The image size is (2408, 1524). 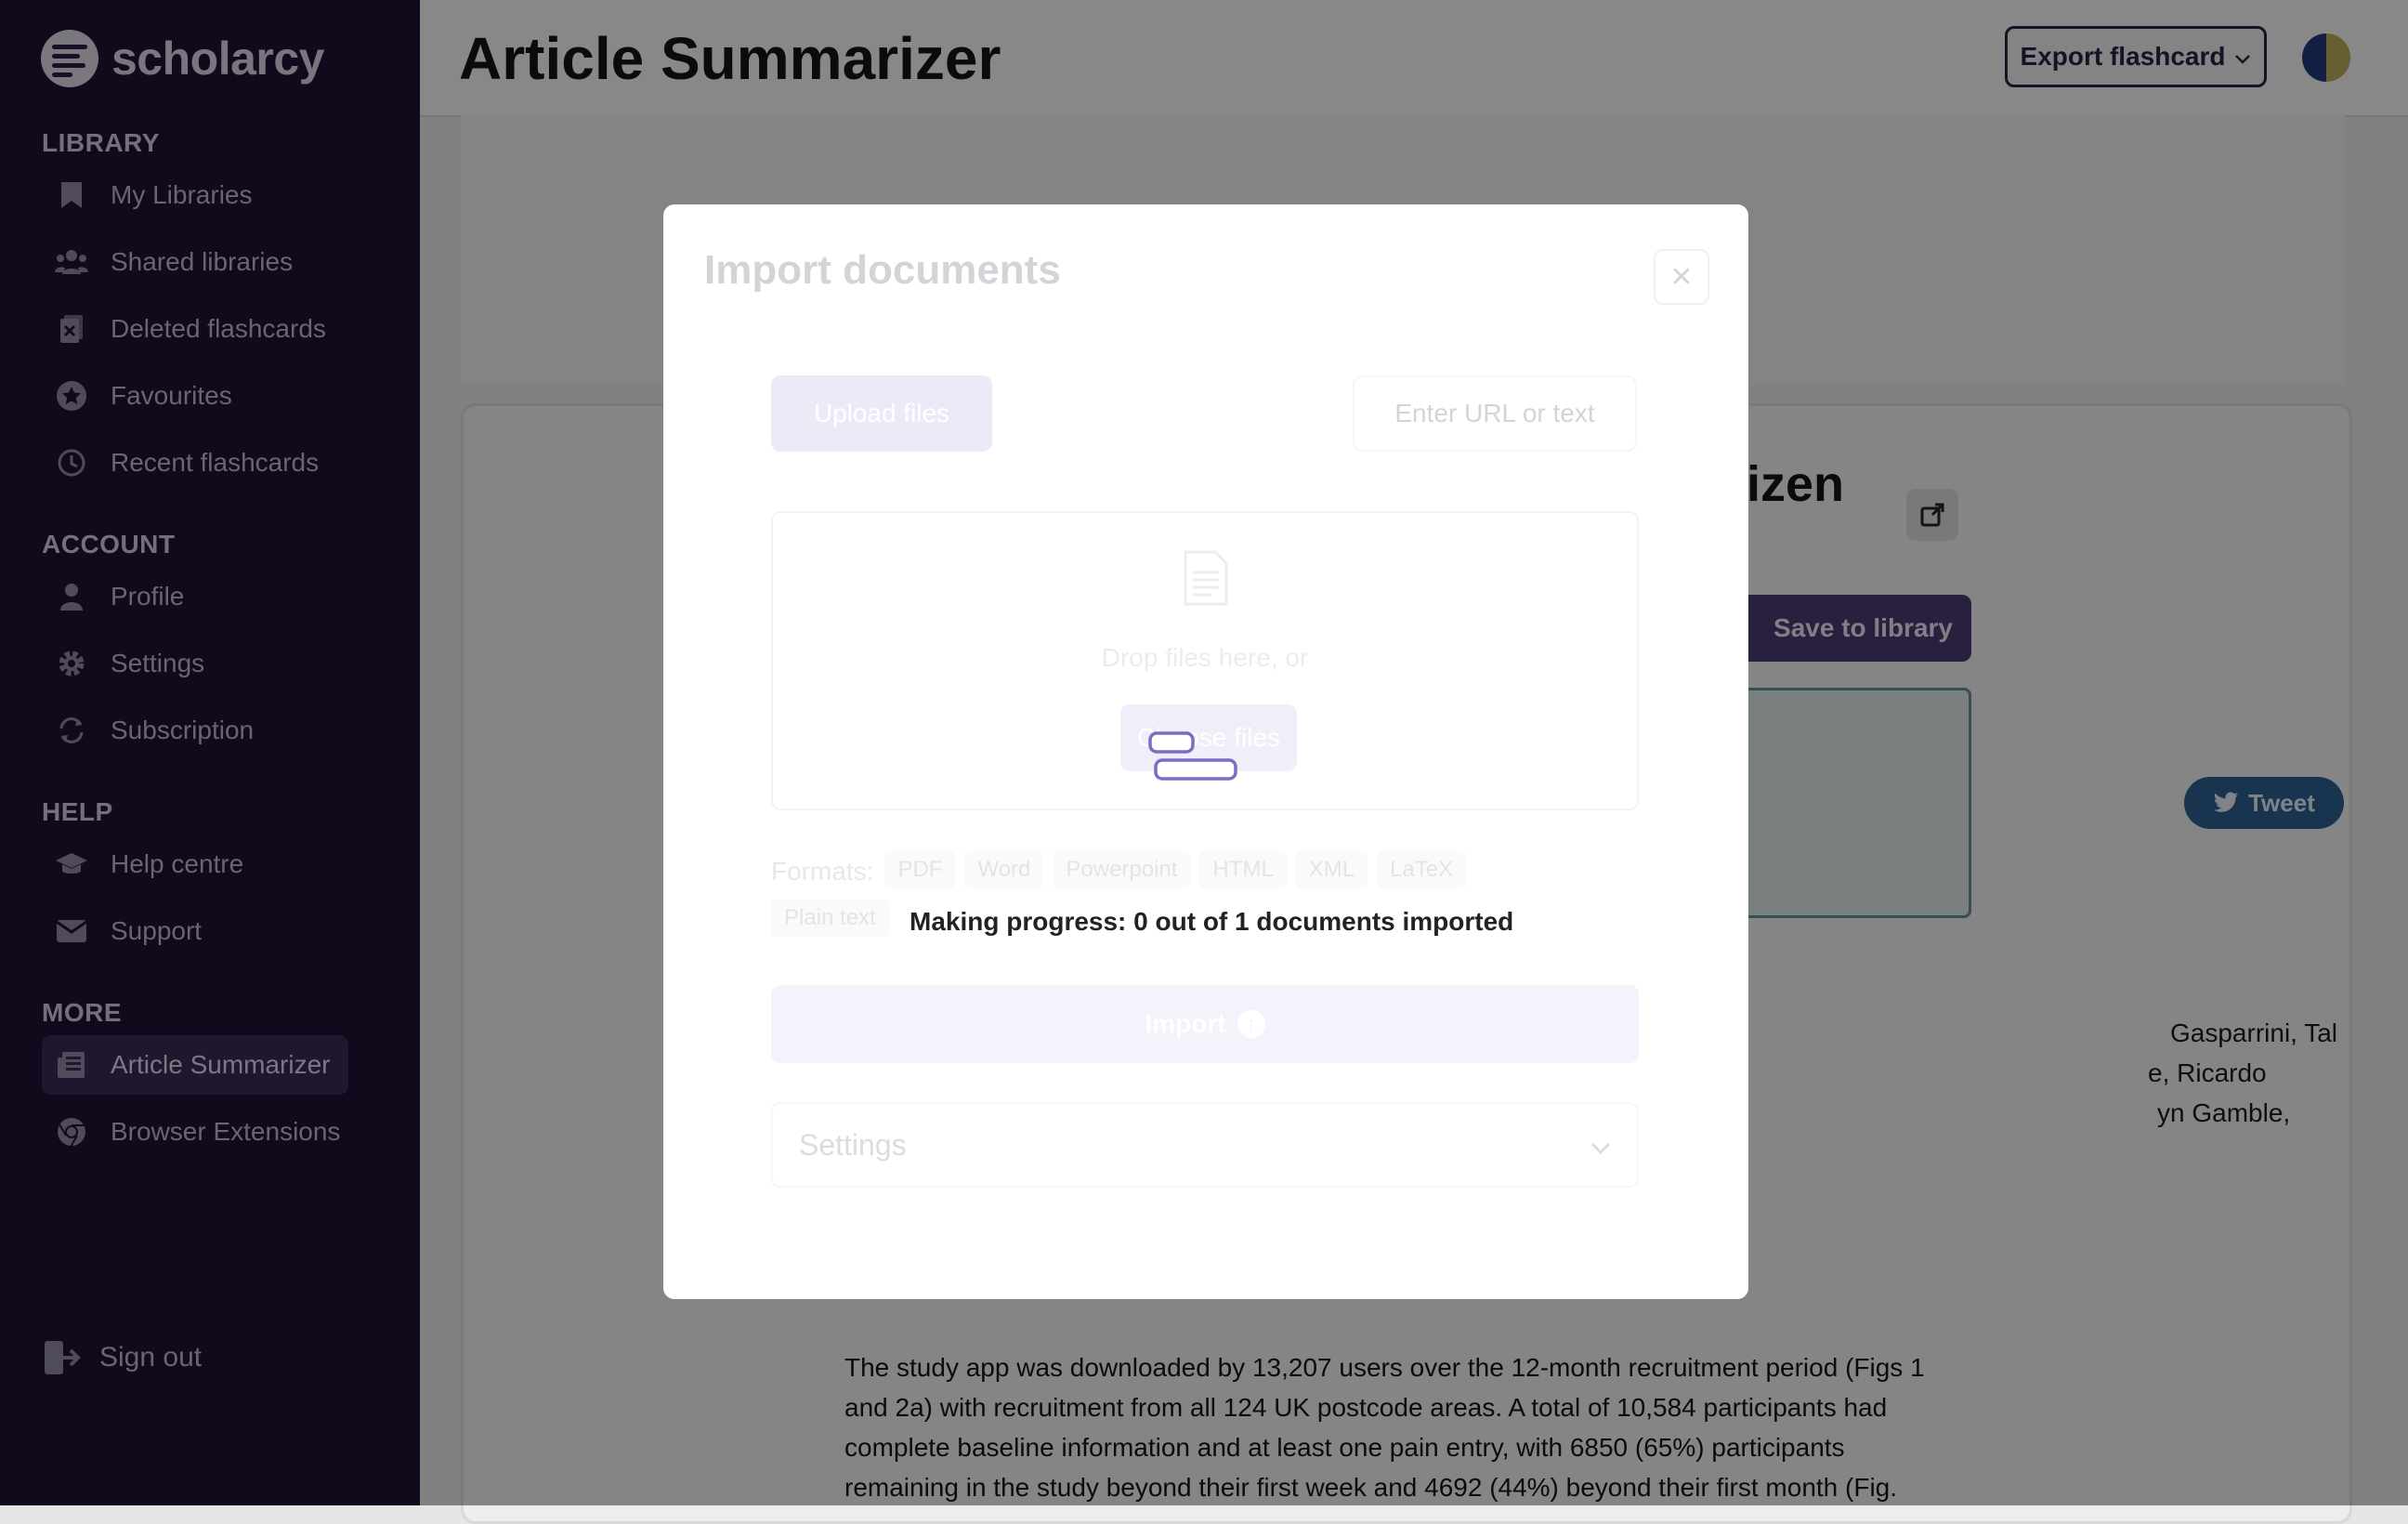 What do you see at coordinates (1205, 1145) in the screenshot?
I see `settings-accordion: Settings` at bounding box center [1205, 1145].